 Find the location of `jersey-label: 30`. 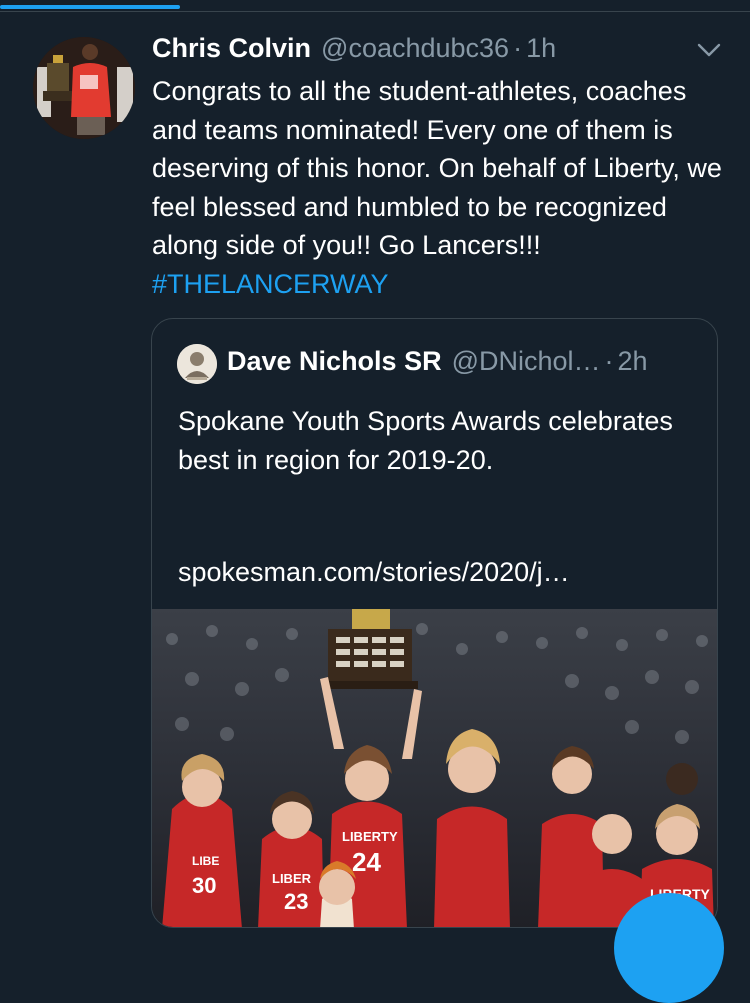

jersey-label: 30 is located at coordinates (204, 885).